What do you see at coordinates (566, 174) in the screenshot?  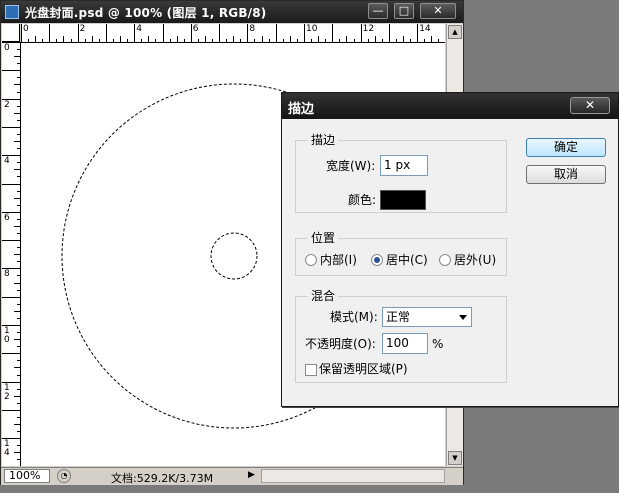 I see `cancel-button: 取消` at bounding box center [566, 174].